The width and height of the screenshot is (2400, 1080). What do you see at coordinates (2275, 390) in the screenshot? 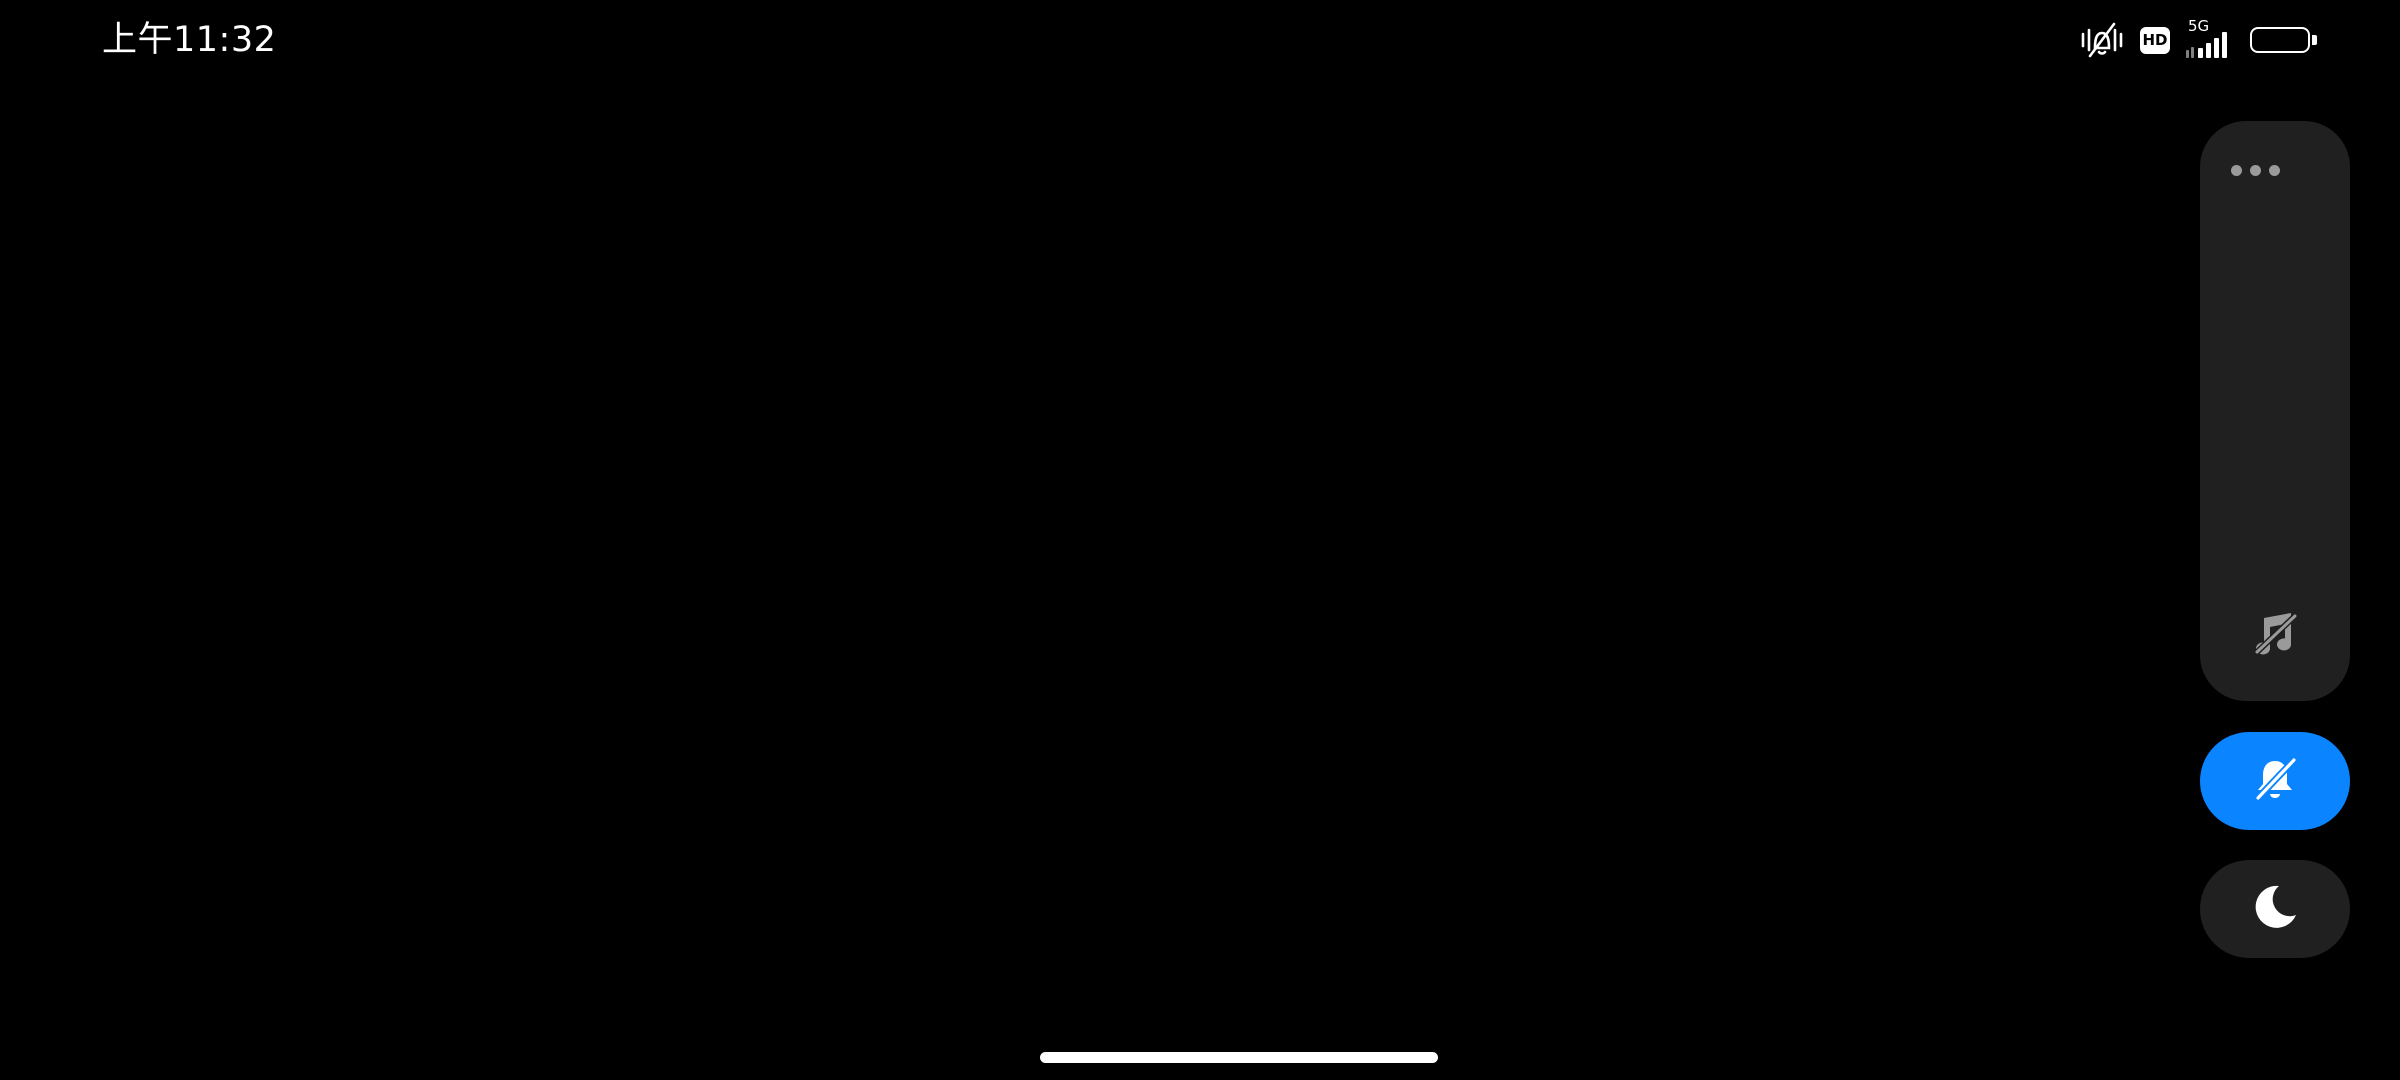
I see `media-volume-slider` at bounding box center [2275, 390].